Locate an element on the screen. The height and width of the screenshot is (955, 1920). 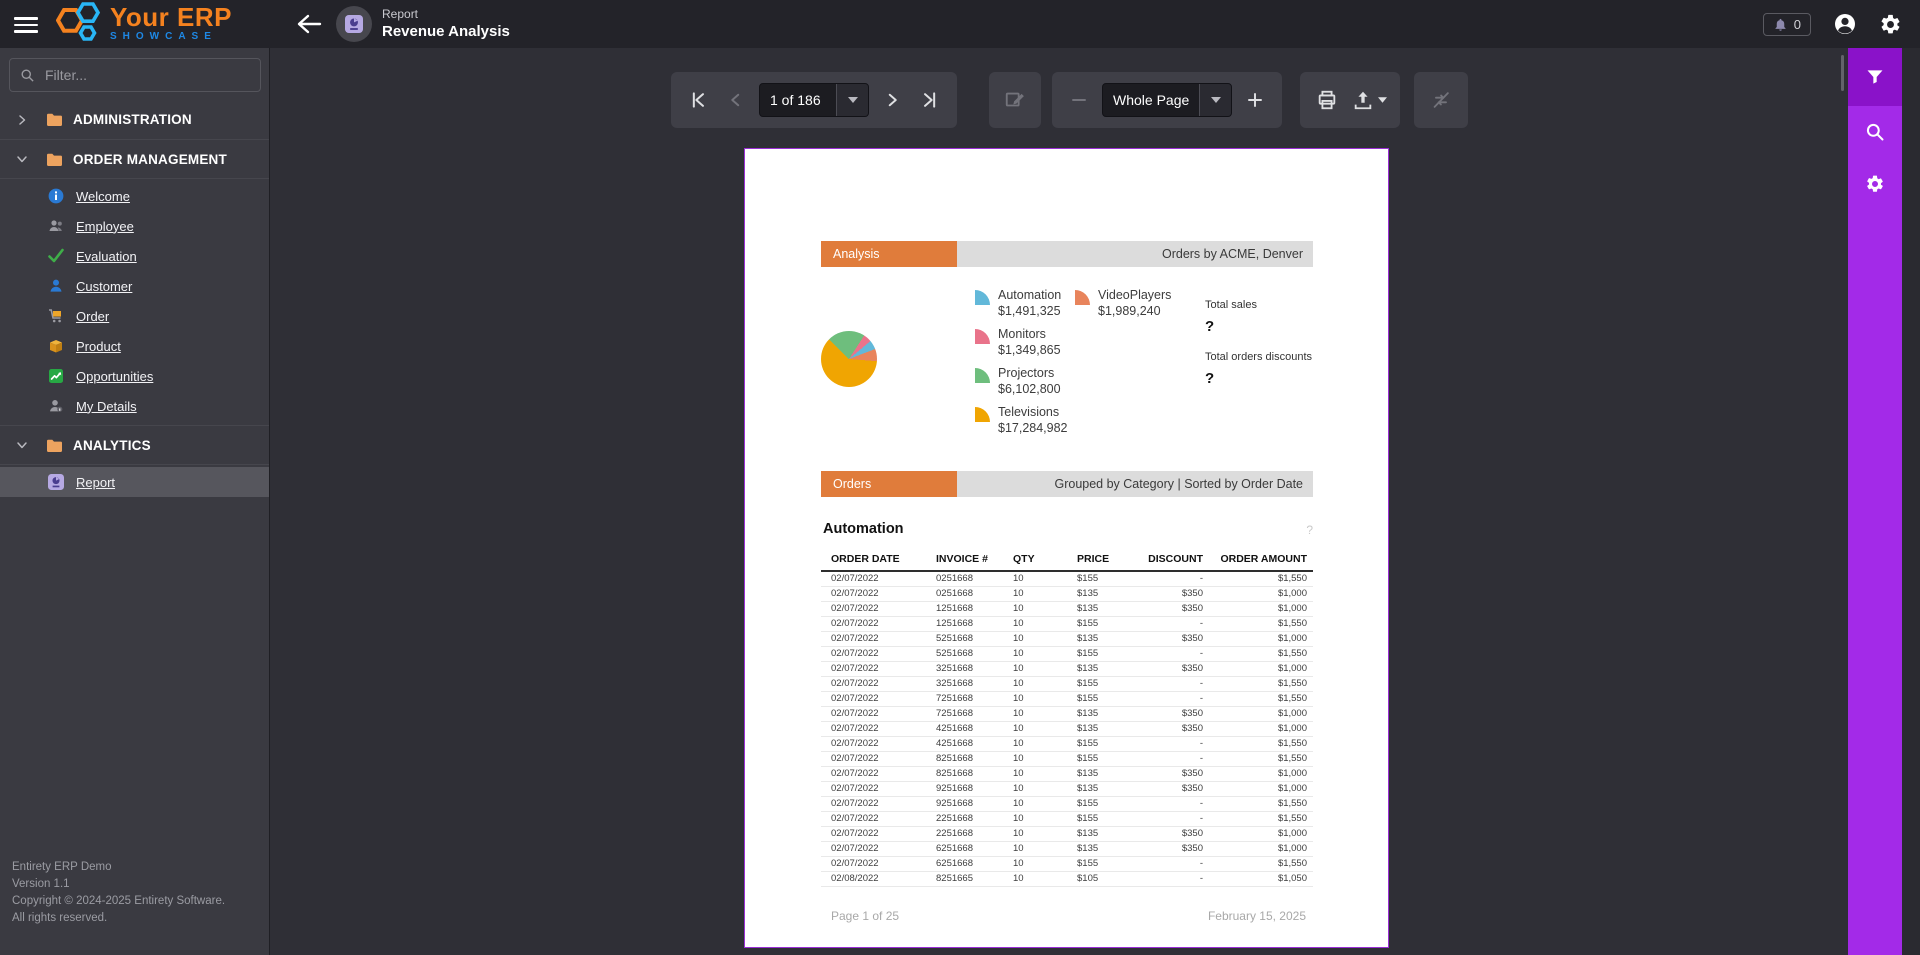
sidebar-section-order-management: ORDER MANAGEMENT is located at coordinates (134, 158).